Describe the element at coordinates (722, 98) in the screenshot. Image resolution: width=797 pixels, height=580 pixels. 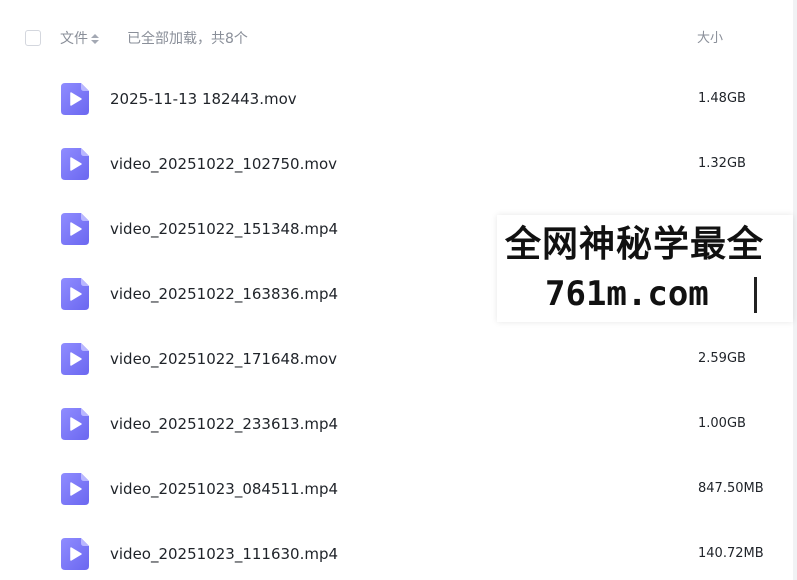
I see `file-size: 1.48GB` at that location.